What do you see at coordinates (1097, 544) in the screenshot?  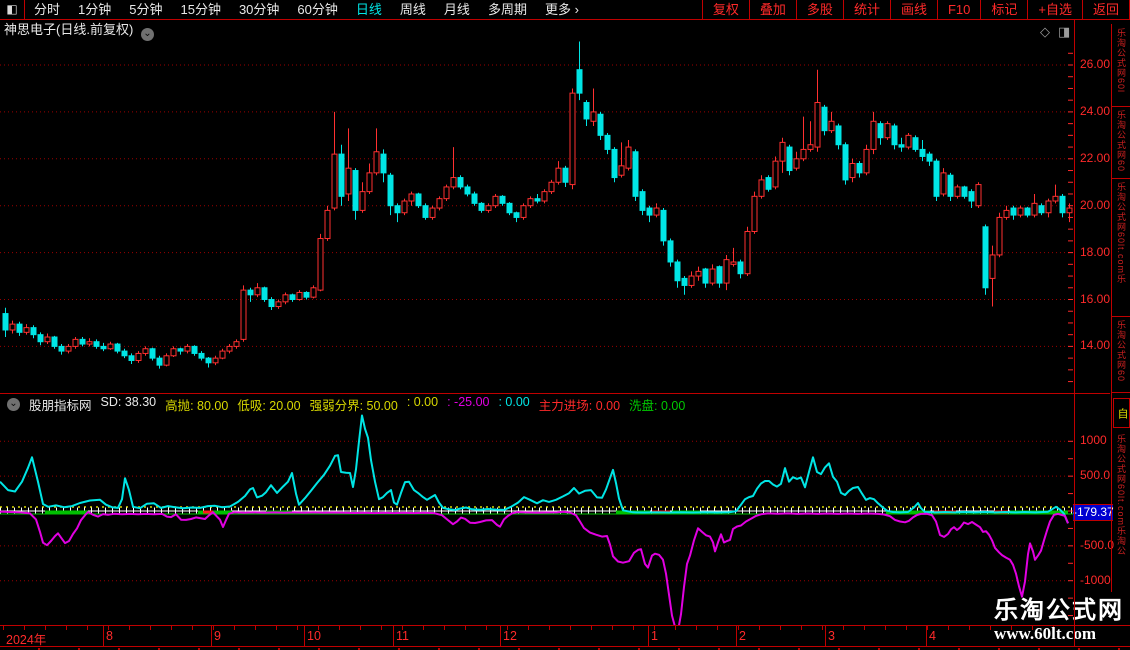 I see `indicator-axis-label: -500.0` at bounding box center [1097, 544].